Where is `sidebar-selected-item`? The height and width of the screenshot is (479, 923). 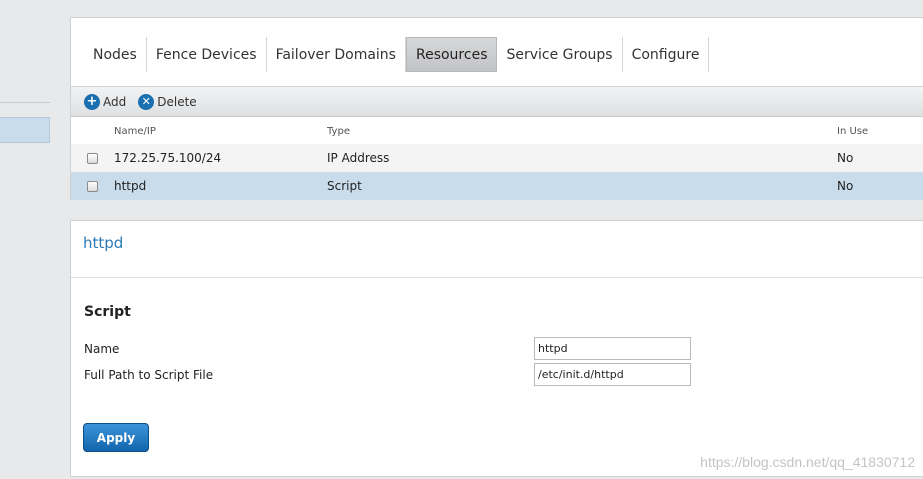
sidebar-selected-item is located at coordinates (25, 130).